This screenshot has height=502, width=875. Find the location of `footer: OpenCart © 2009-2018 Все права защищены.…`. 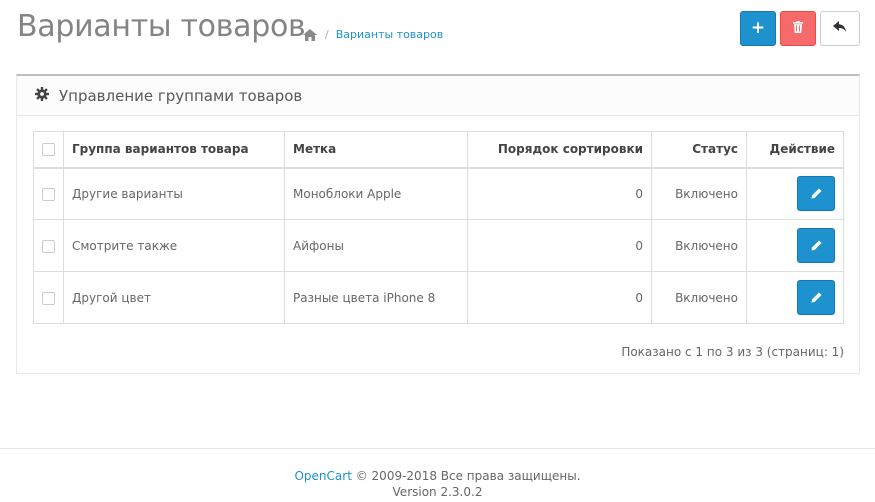

footer: OpenCart © 2009-2018 Все права защищены.… is located at coordinates (437, 484).